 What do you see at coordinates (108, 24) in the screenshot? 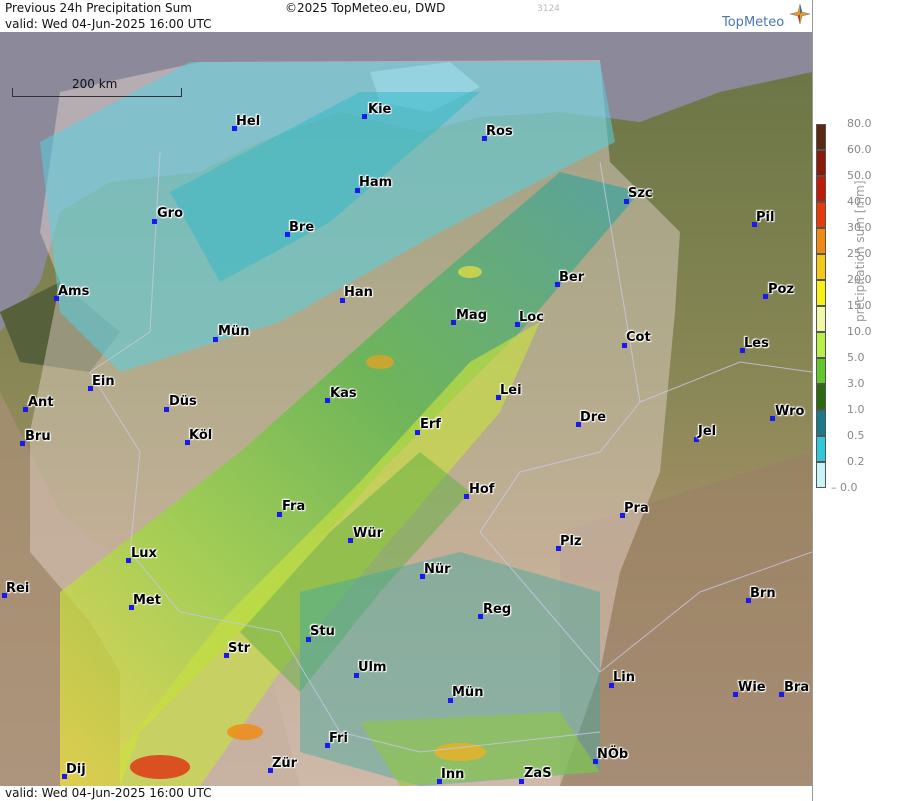
I see `valid-time: valid: Wed 04-Jun-2025 16:00 UTC` at bounding box center [108, 24].